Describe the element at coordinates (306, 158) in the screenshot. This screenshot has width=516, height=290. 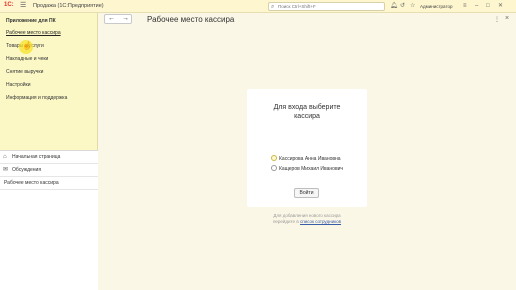
I see `cashier-option-1: Кассирова Анна Ивановна` at that location.